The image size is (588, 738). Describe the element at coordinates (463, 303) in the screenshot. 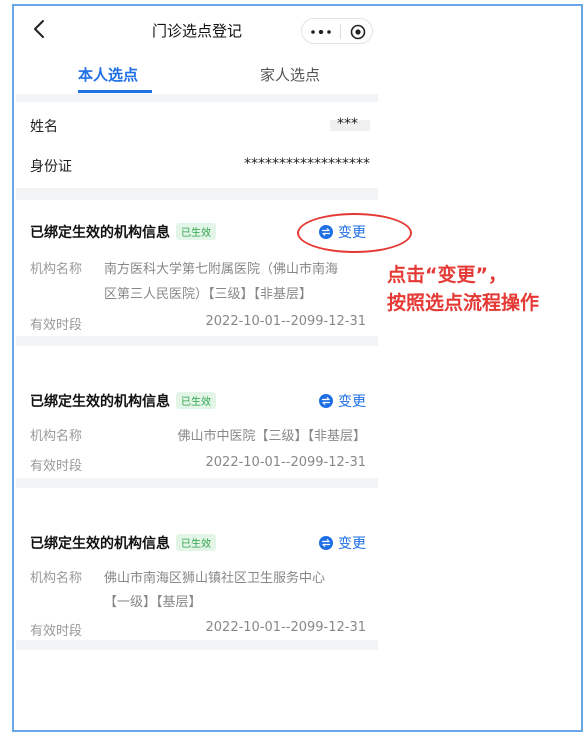

I see `annotation-line-2: 按照选点流程操作` at that location.